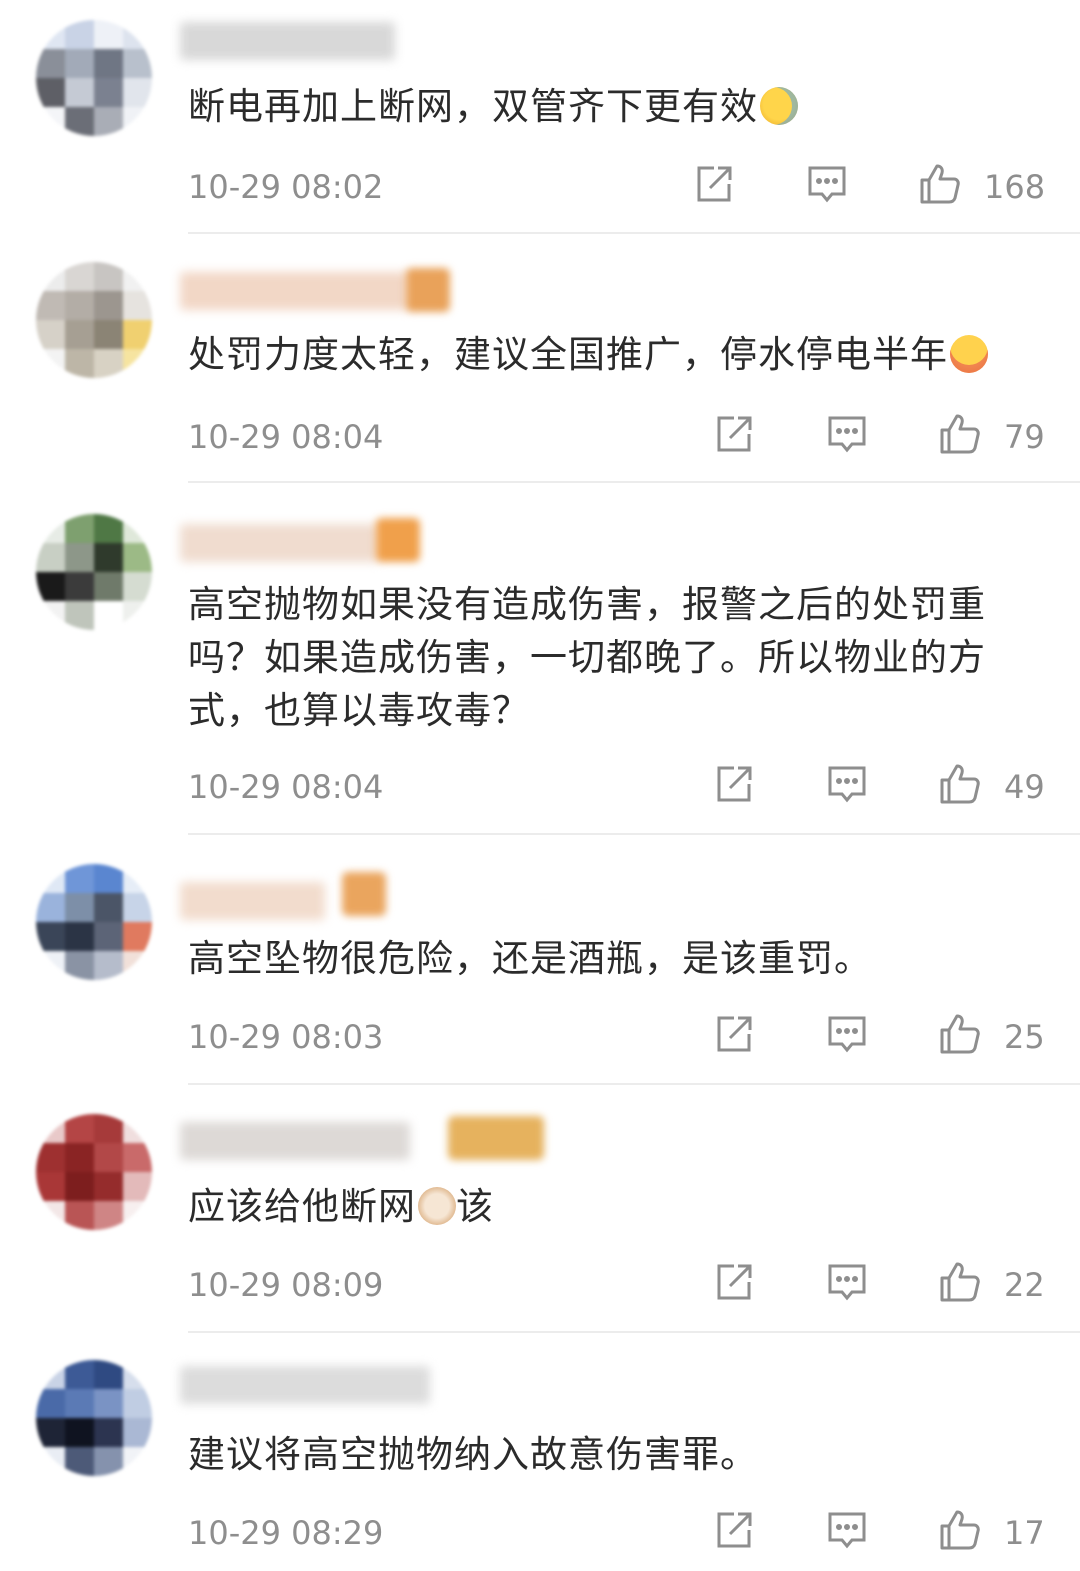 This screenshot has height=1571, width=1080. Describe the element at coordinates (969, 354) in the screenshot. I see `yum-emoji` at that location.